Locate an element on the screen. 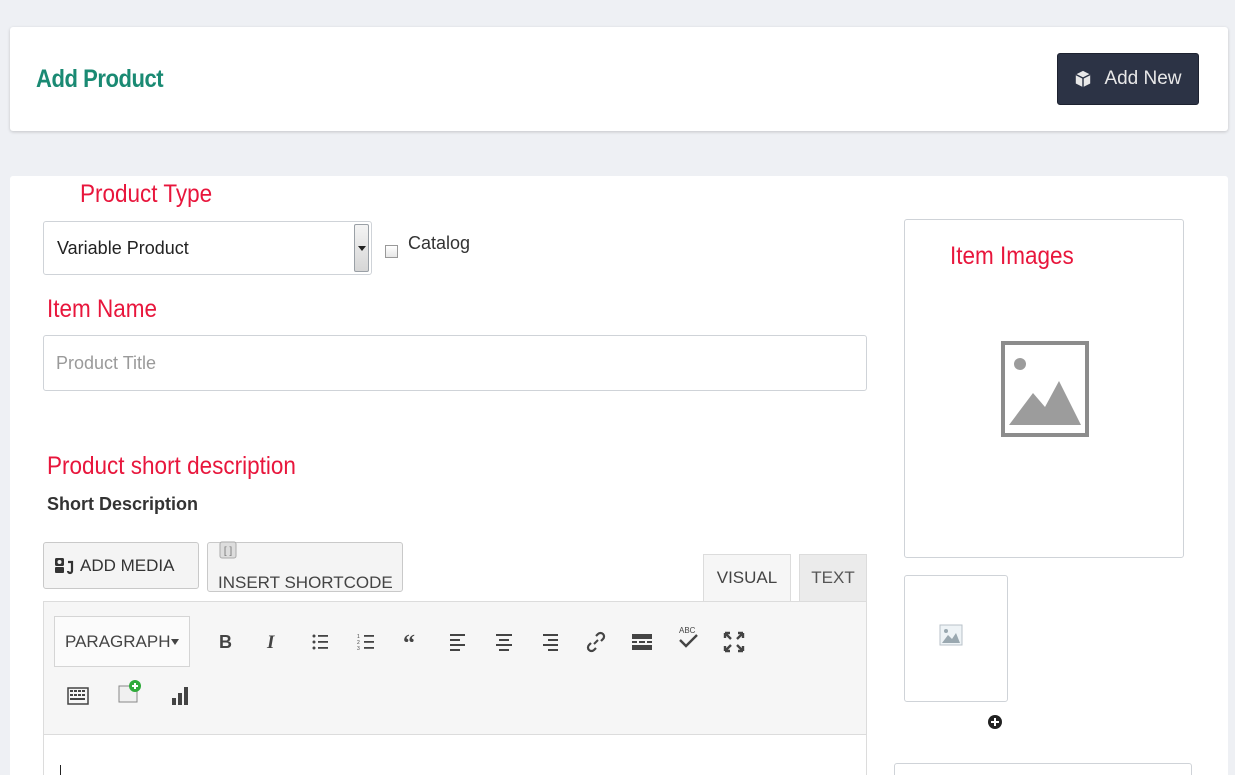 This screenshot has height=775, width=1235. align-right-button is located at coordinates (550, 642).